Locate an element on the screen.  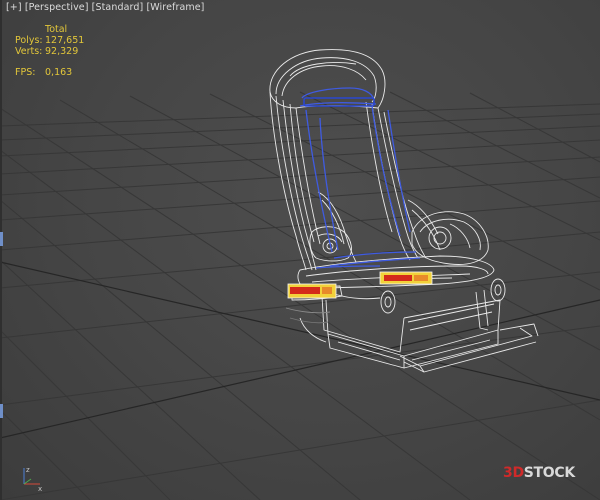
axis-z-label: z is located at coordinates (28, 470).